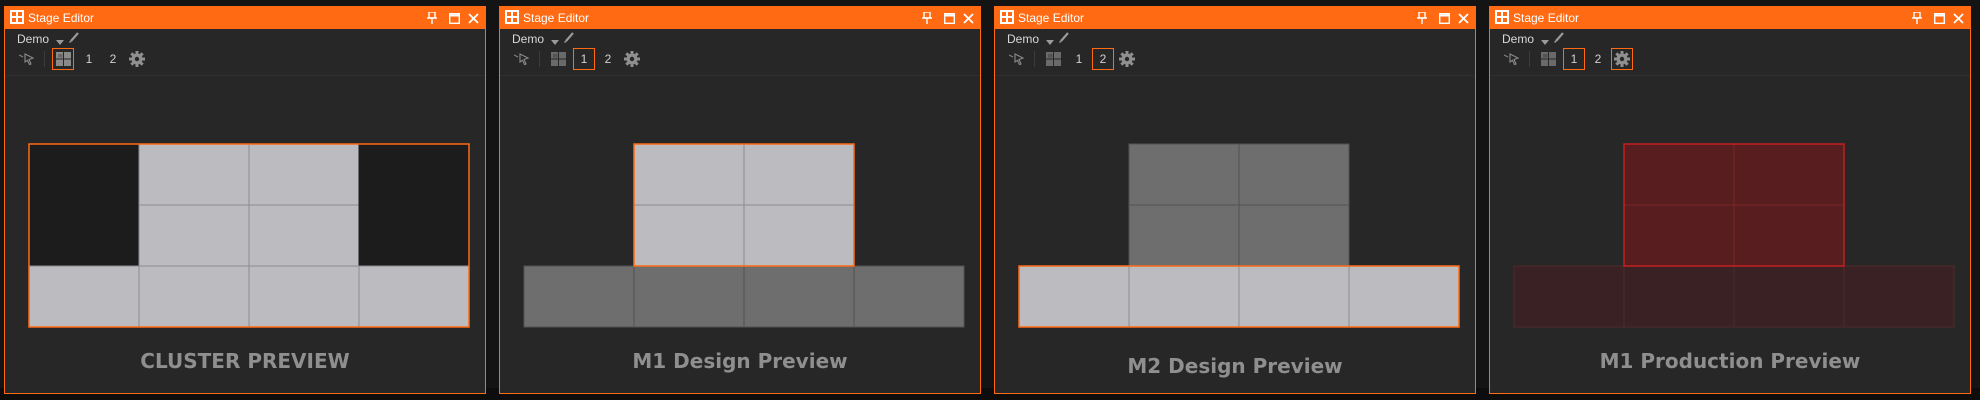 This screenshot has height=400, width=1980. I want to click on preview-caption: M1 Design Preview, so click(740, 361).